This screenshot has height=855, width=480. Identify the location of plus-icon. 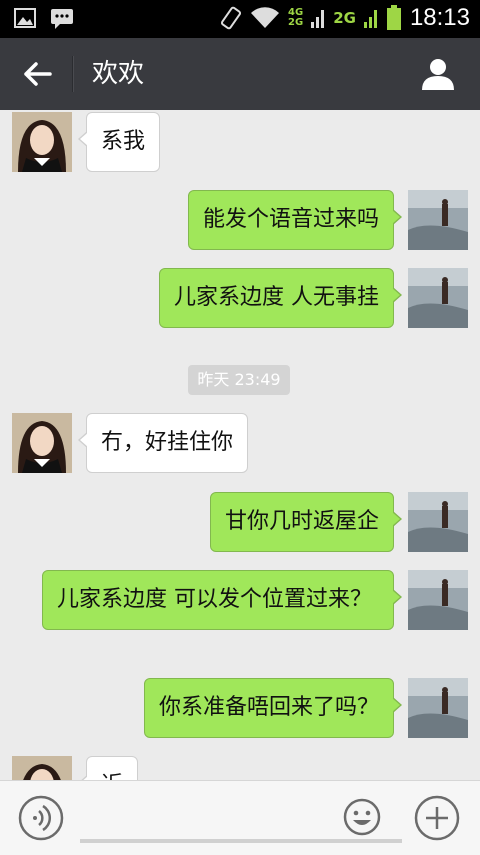
(437, 818).